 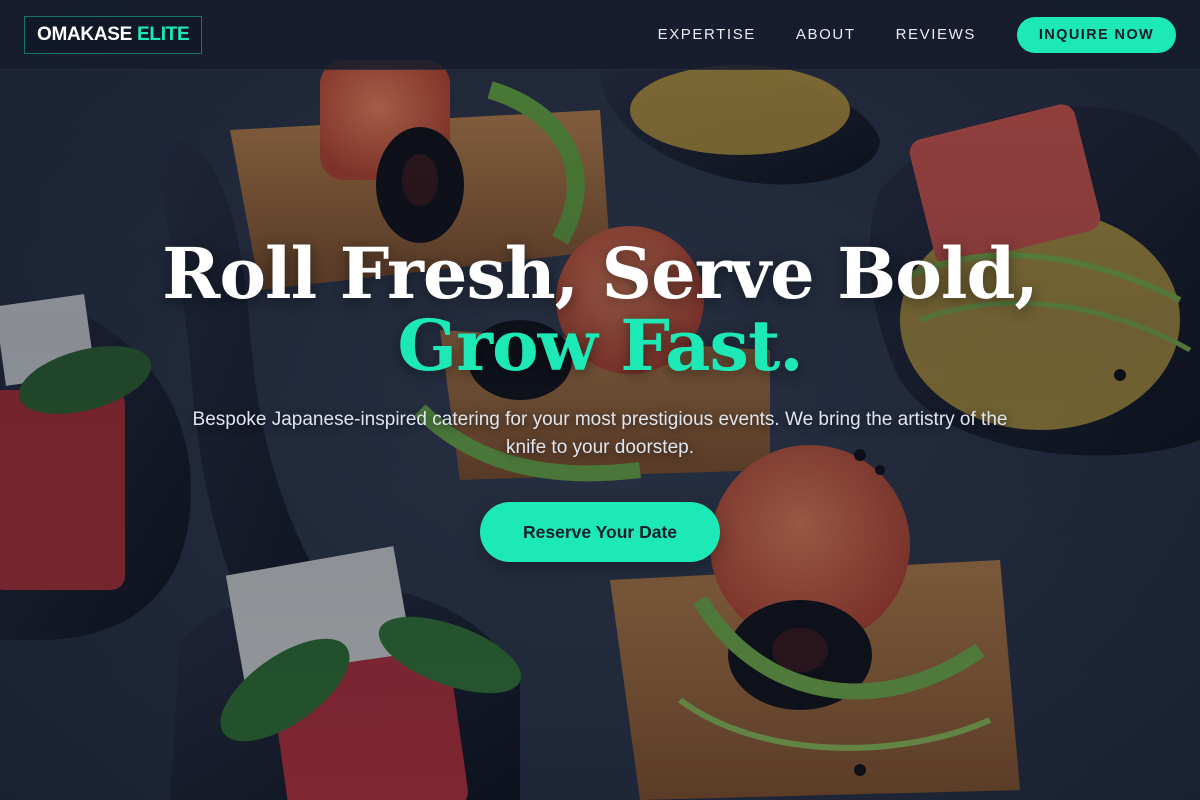 I want to click on hero-title-line1: Roll Fresh, Serve Bold,, so click(x=600, y=273).